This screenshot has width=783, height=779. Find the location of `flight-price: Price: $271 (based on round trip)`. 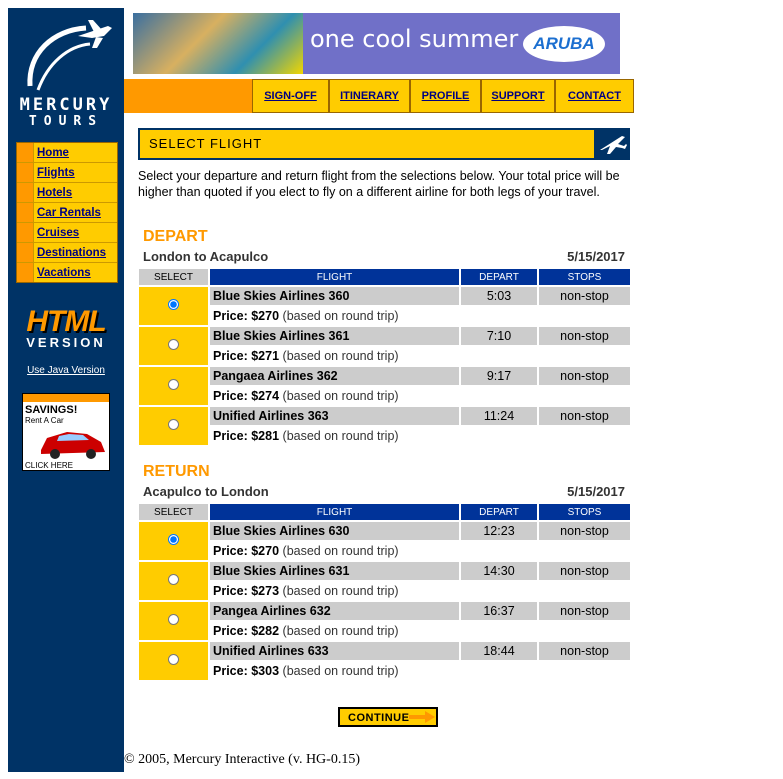

flight-price: Price: $271 (based on round trip) is located at coordinates (420, 356).